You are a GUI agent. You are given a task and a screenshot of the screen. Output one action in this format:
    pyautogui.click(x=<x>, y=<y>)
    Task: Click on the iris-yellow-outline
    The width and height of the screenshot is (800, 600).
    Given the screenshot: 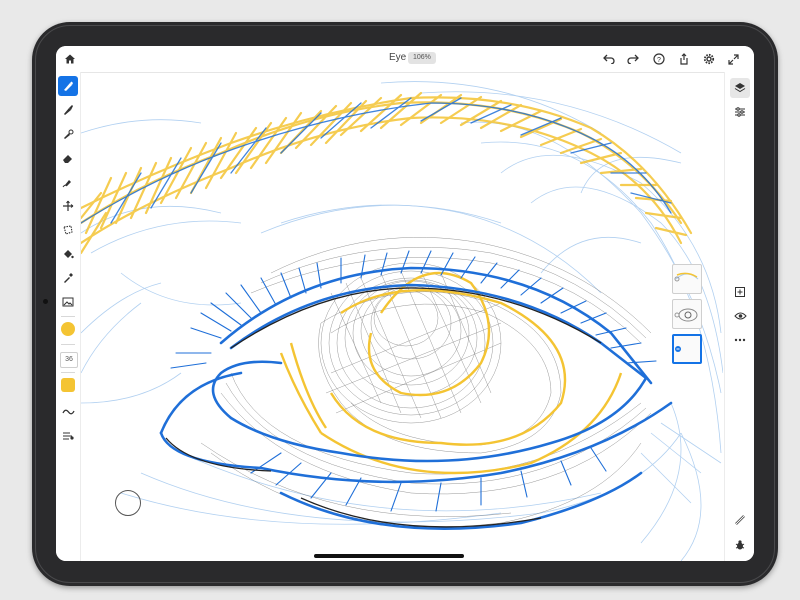 What is the action you would take?
    pyautogui.click(x=451, y=373)
    